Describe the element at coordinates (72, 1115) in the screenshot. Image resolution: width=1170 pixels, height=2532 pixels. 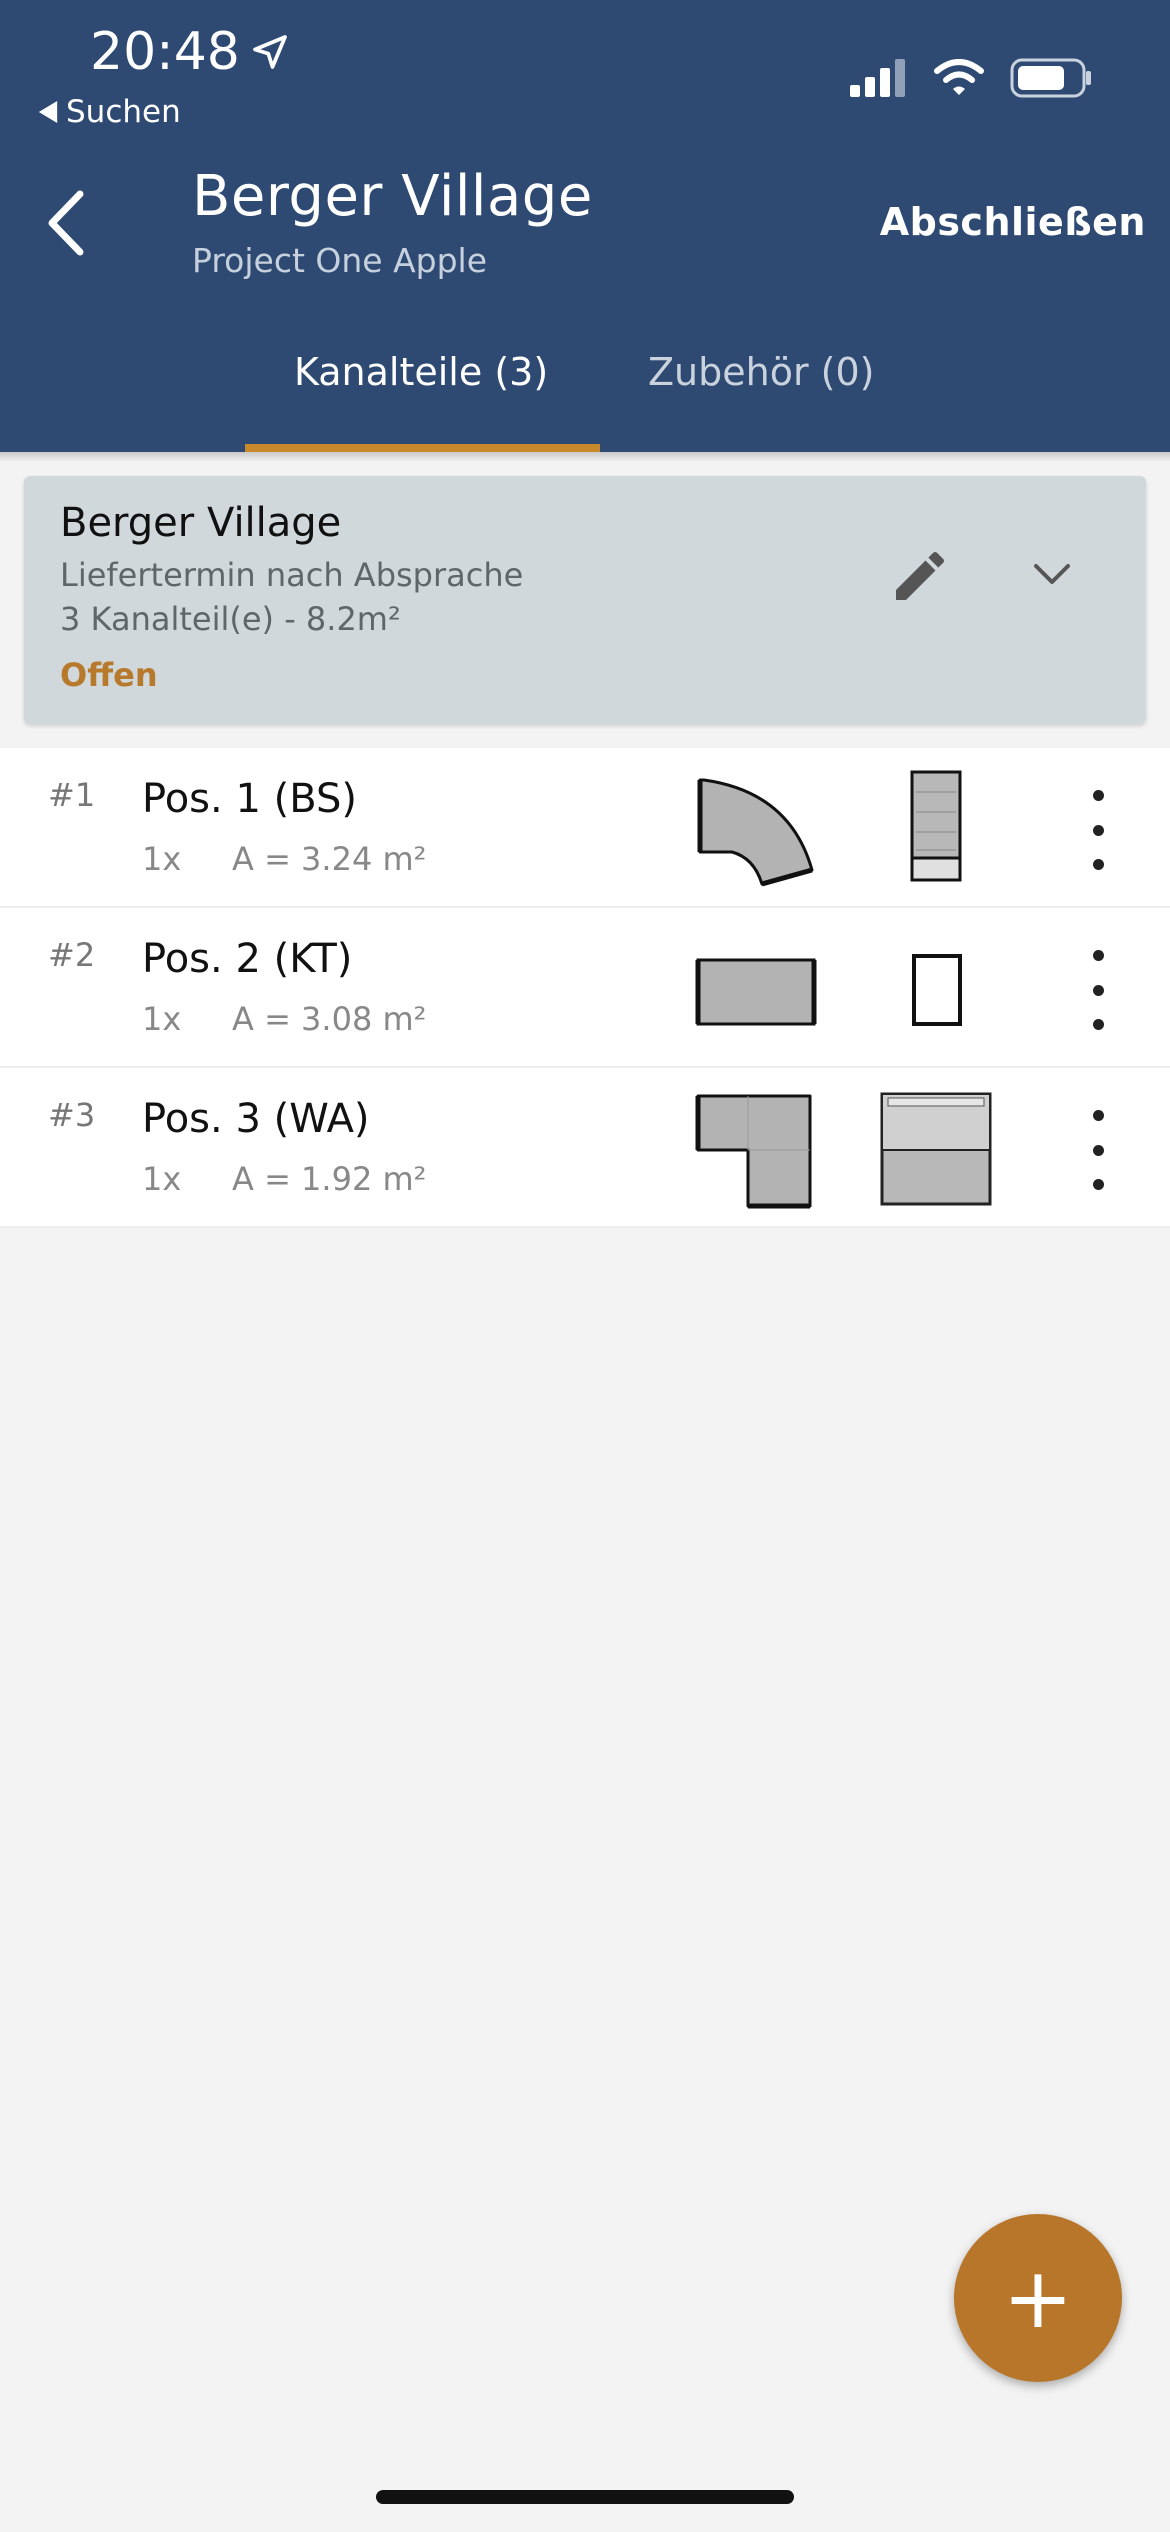
I see `item-index: #3` at that location.